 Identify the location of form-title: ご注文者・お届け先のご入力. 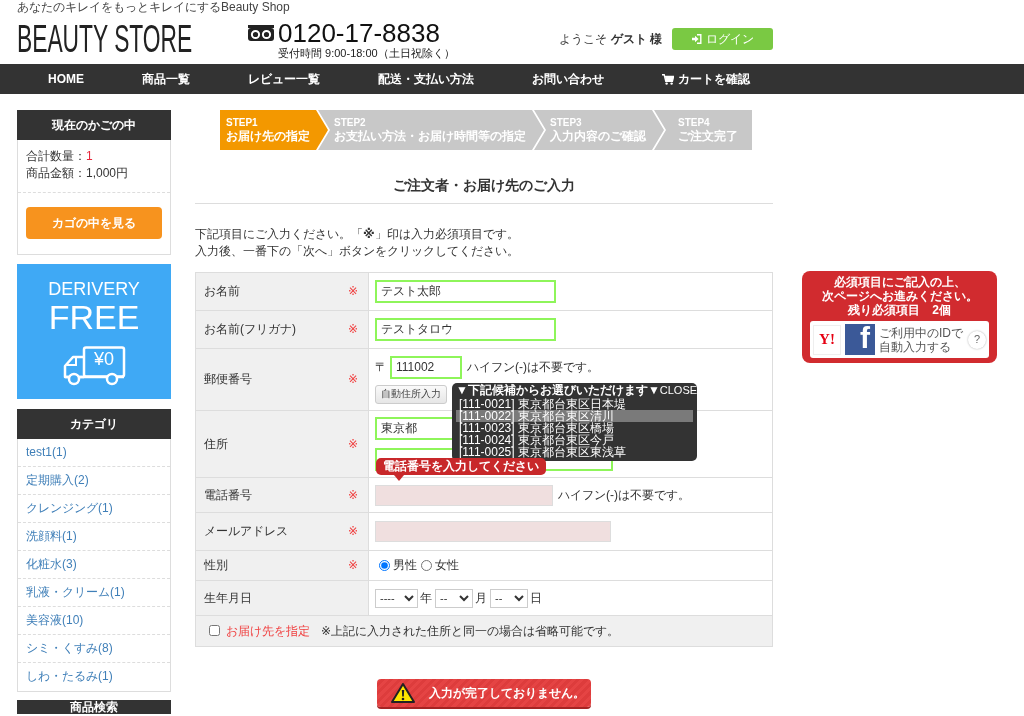
(484, 185).